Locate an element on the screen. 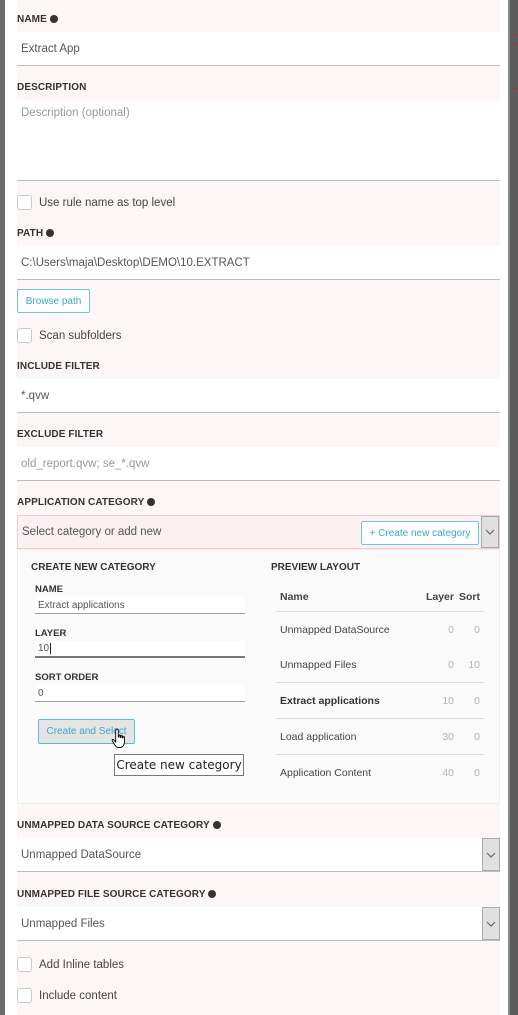  category-layer-label: LAYER is located at coordinates (51, 633).